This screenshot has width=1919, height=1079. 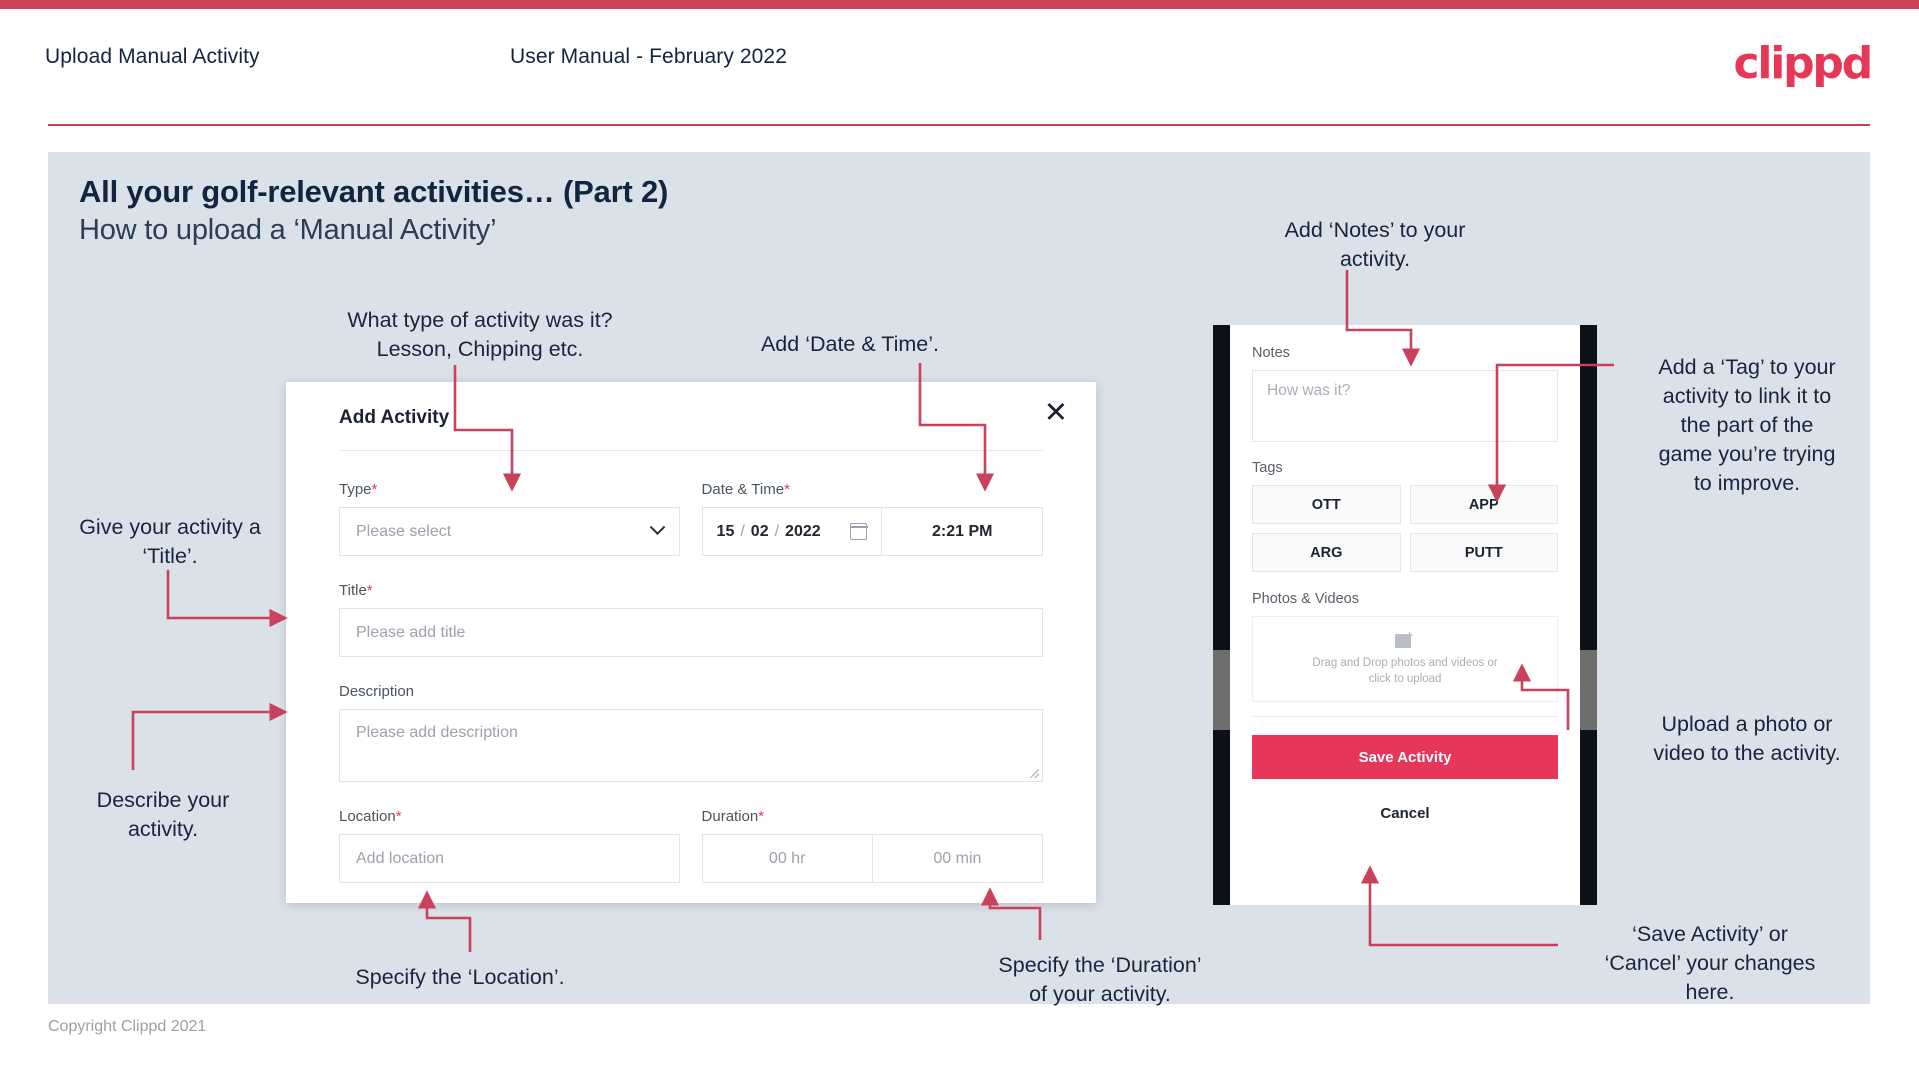 I want to click on datetime-control: 15 / 02 / 2022 2:21 PM, so click(x=872, y=531).